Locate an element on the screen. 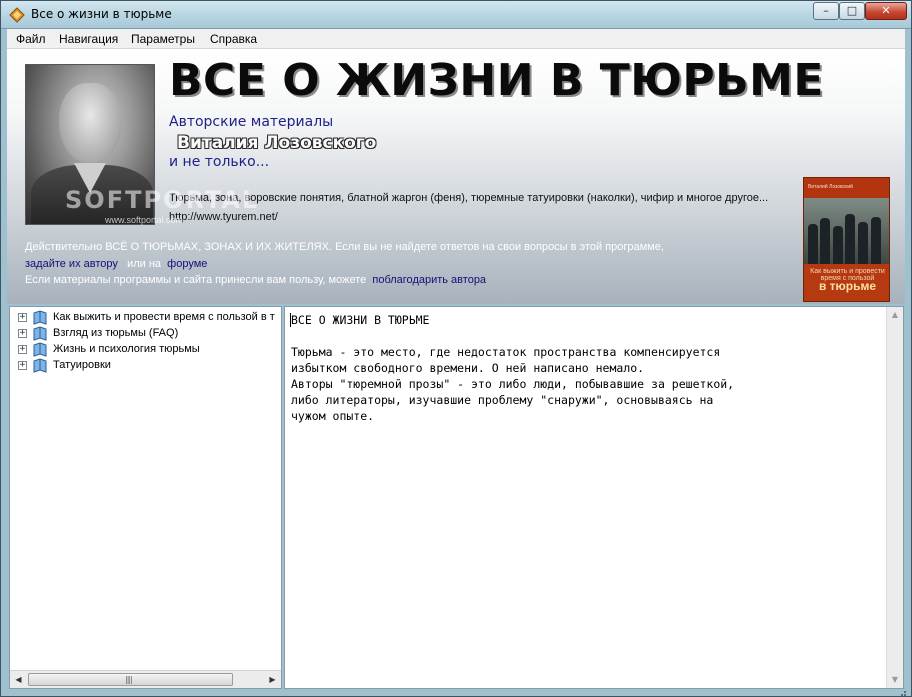 The image size is (912, 697). banner-subtitle: Авторские материалы is located at coordinates (251, 122).